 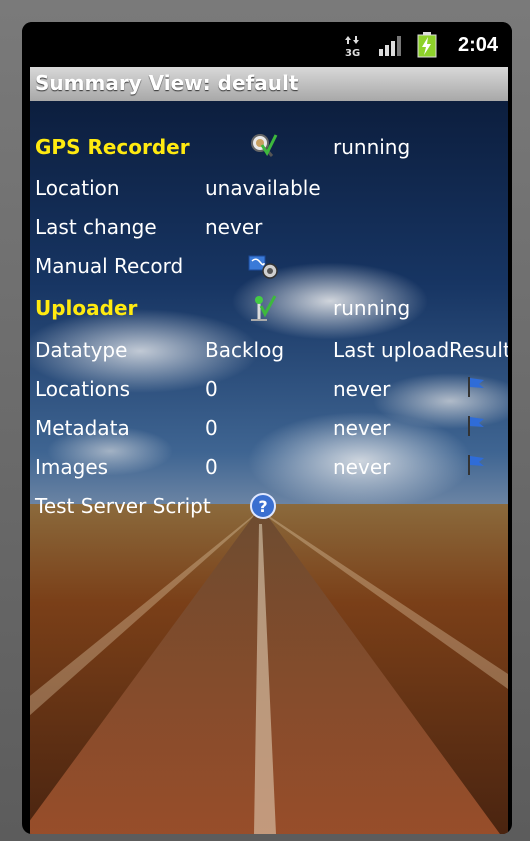 I want to click on datatype-name: Images, so click(x=72, y=467).